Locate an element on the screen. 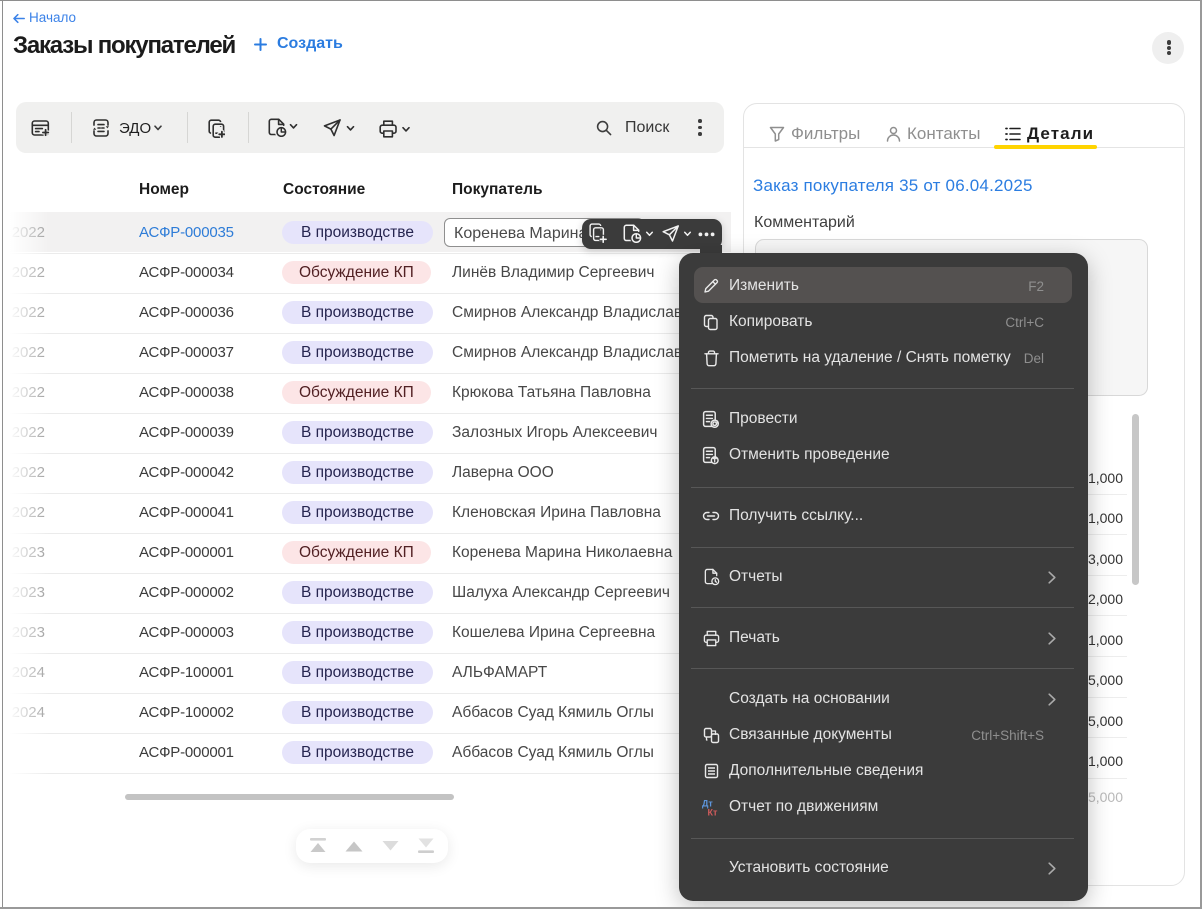  svg-text: Кт is located at coordinates (713, 811).